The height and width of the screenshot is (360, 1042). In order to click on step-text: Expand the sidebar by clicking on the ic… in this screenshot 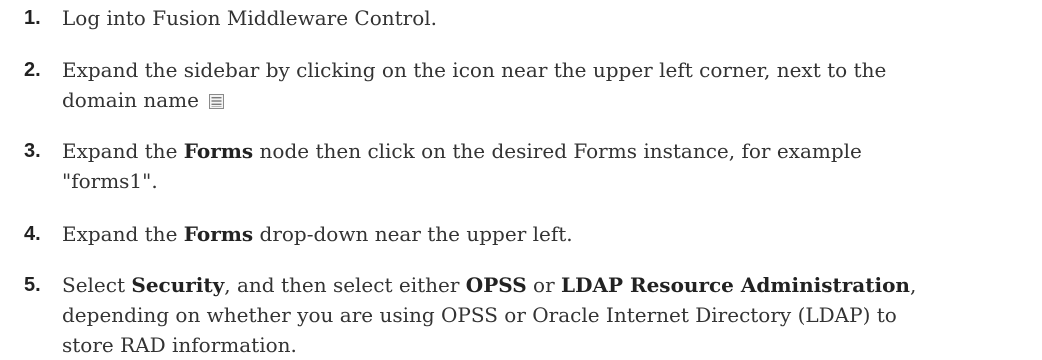, I will do `click(474, 85)`.